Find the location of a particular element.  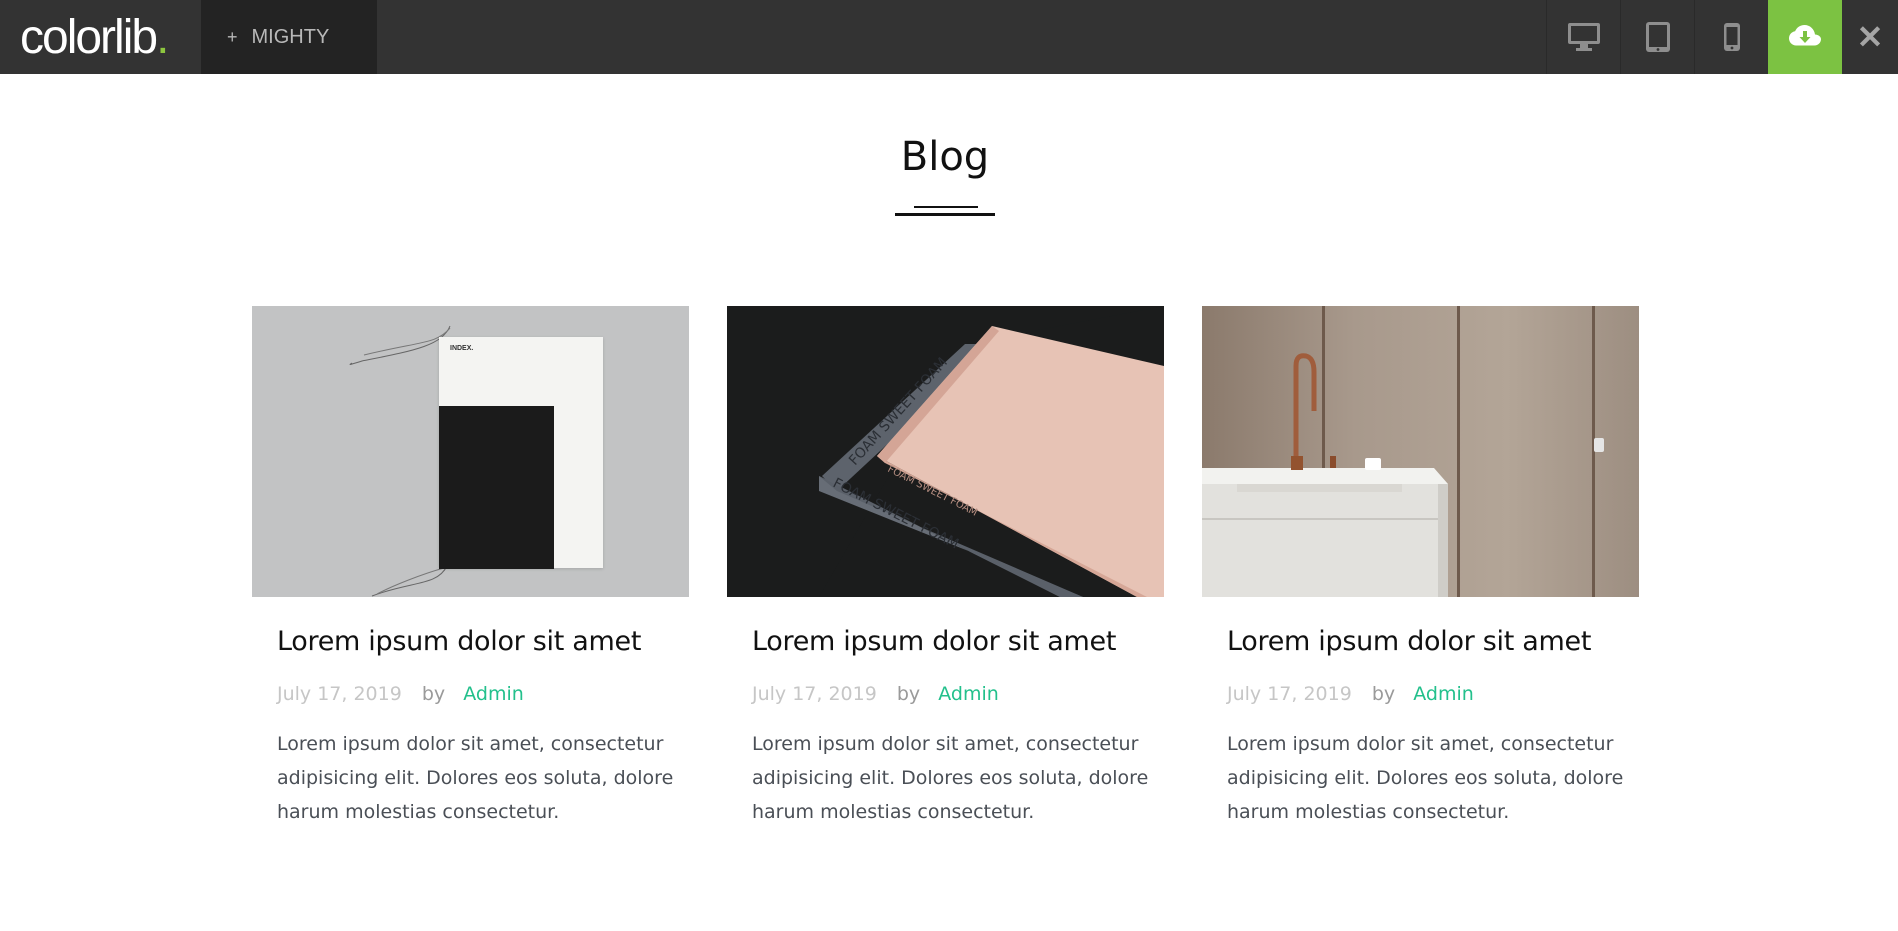

close-icon: ✕ is located at coordinates (1870, 37).